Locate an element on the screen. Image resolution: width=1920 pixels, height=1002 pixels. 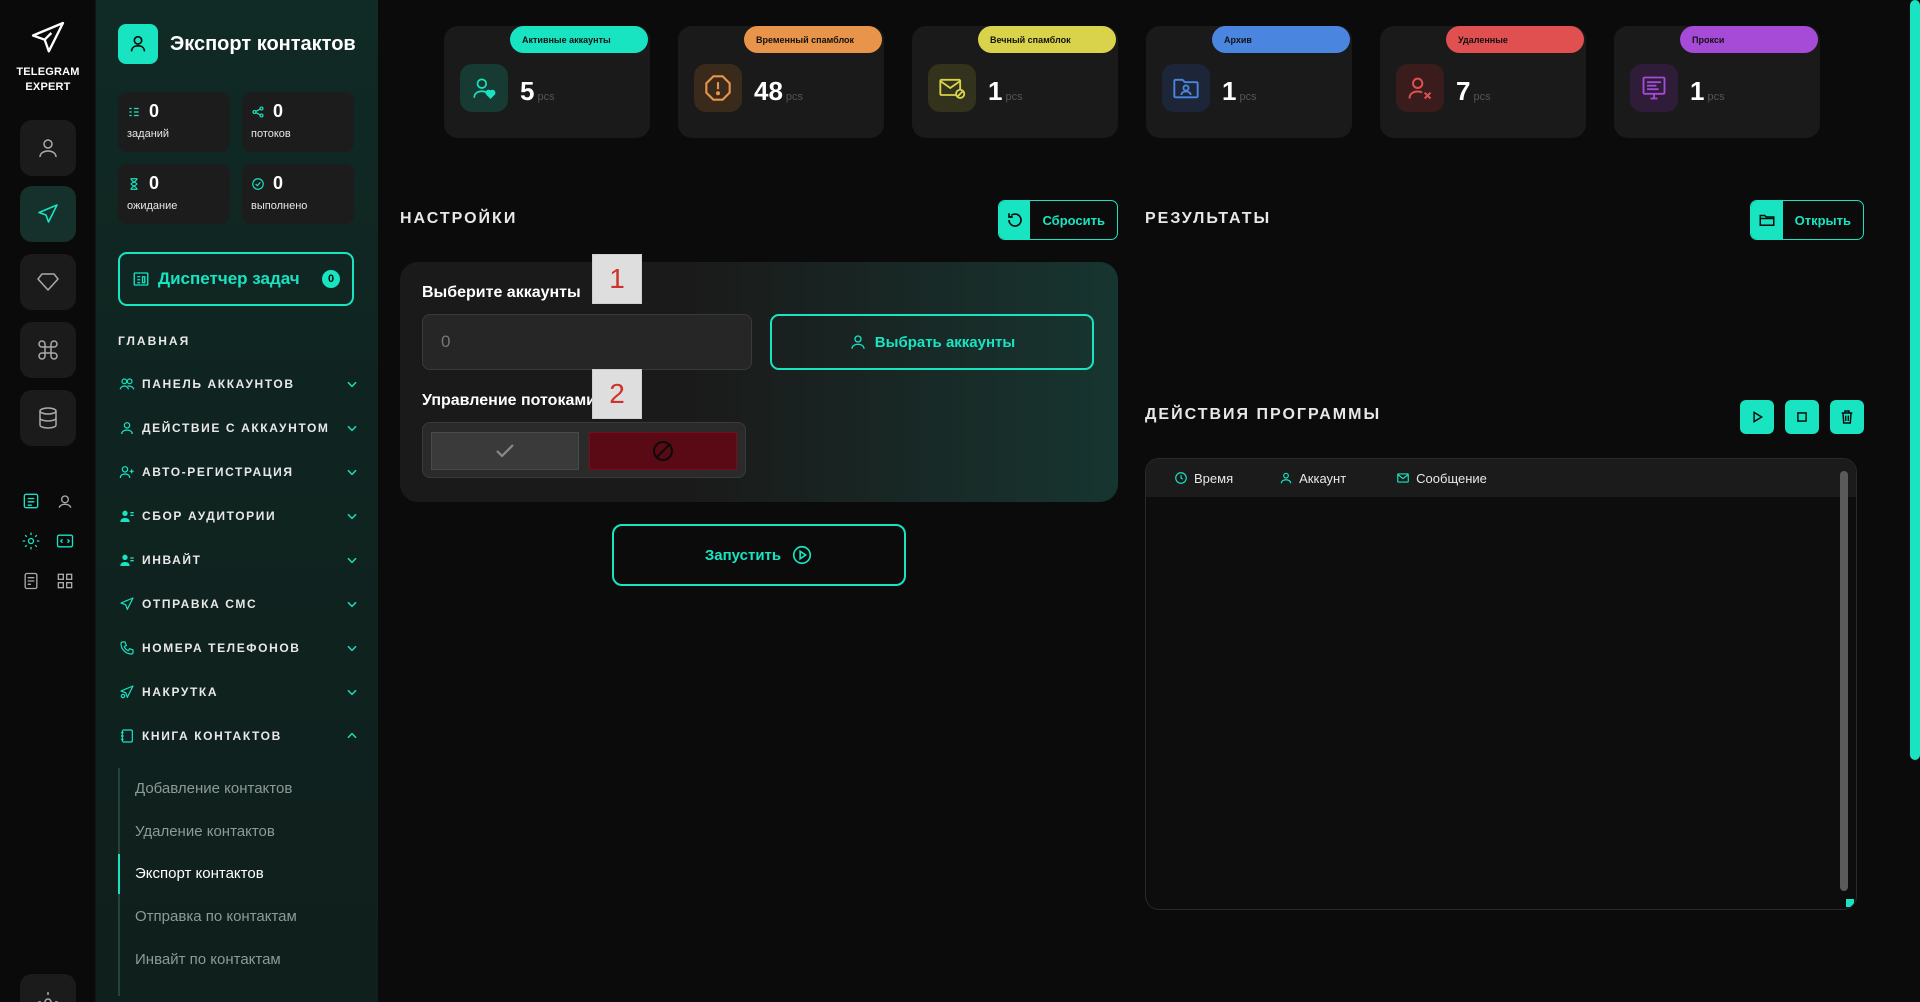
task-dispatcher-button: Диспетчер задач 0 is located at coordinates (236, 279).